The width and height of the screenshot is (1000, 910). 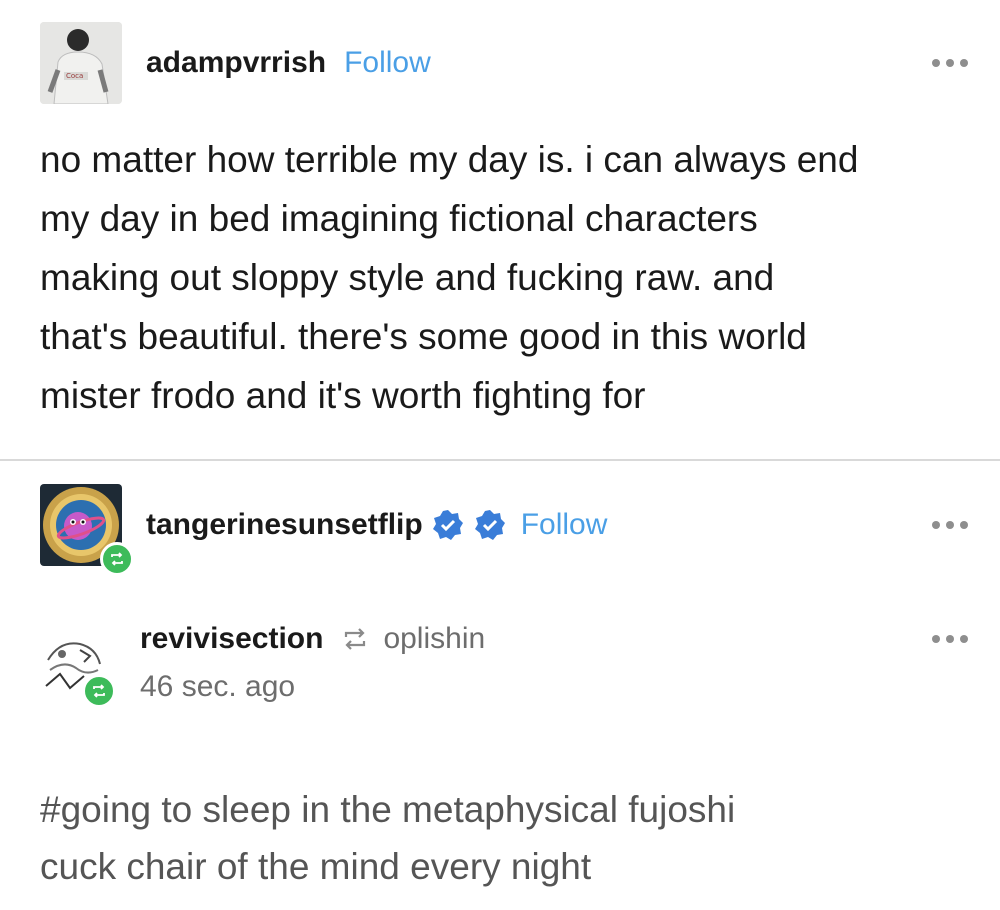 What do you see at coordinates (231, 639) in the screenshot?
I see `username: revivisection` at bounding box center [231, 639].